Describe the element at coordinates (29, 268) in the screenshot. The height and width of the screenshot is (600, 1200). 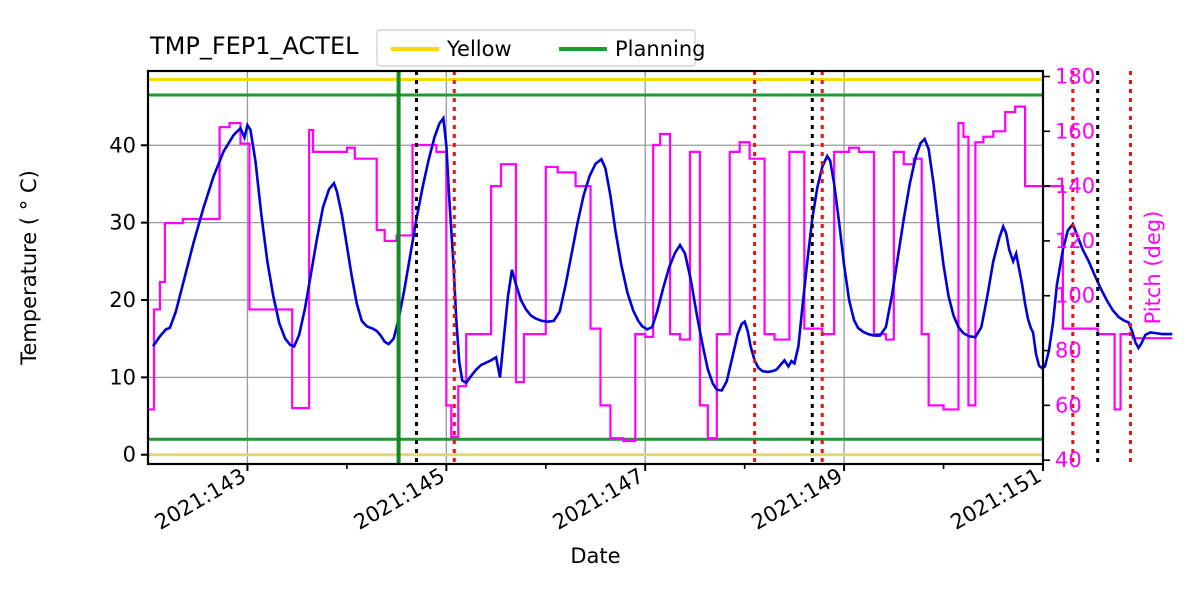
I see `y-axis-title-left: Temperature ( ° C)` at that location.